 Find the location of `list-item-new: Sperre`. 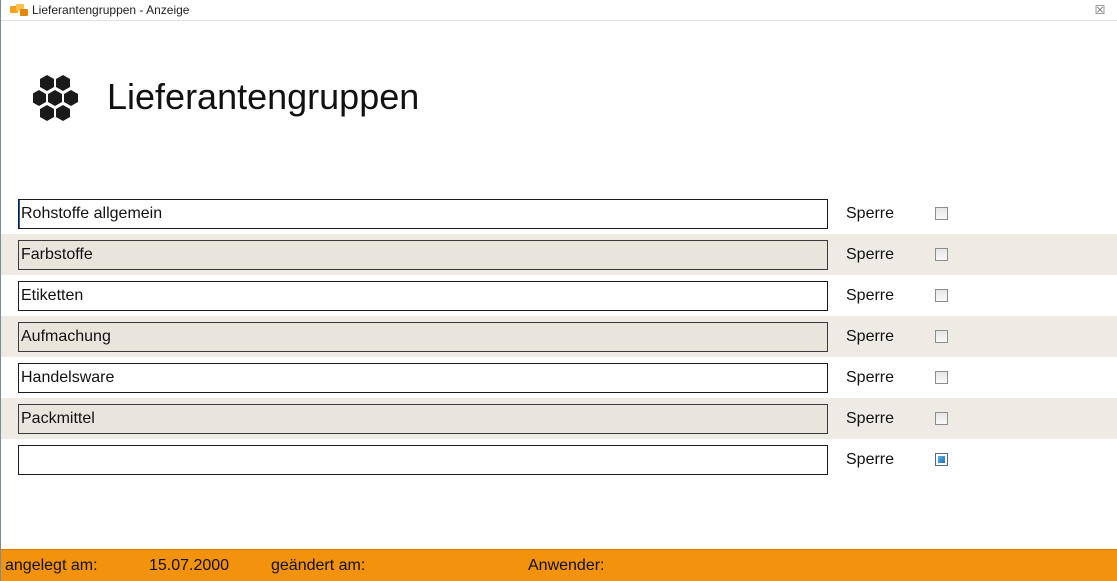

list-item-new: Sperre is located at coordinates (559, 459).